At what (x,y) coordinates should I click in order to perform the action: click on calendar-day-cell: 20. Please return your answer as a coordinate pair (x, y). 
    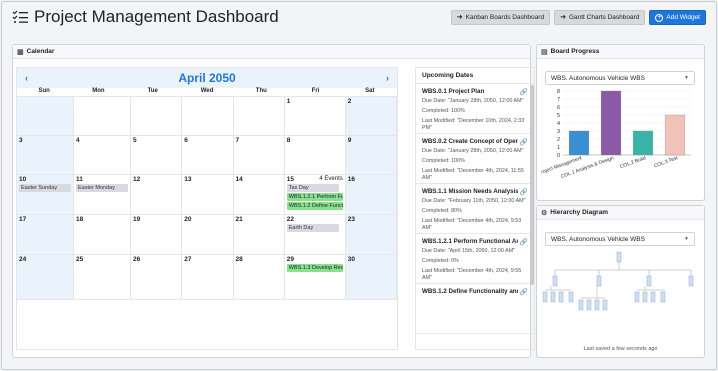
    Looking at the image, I should click on (208, 235).